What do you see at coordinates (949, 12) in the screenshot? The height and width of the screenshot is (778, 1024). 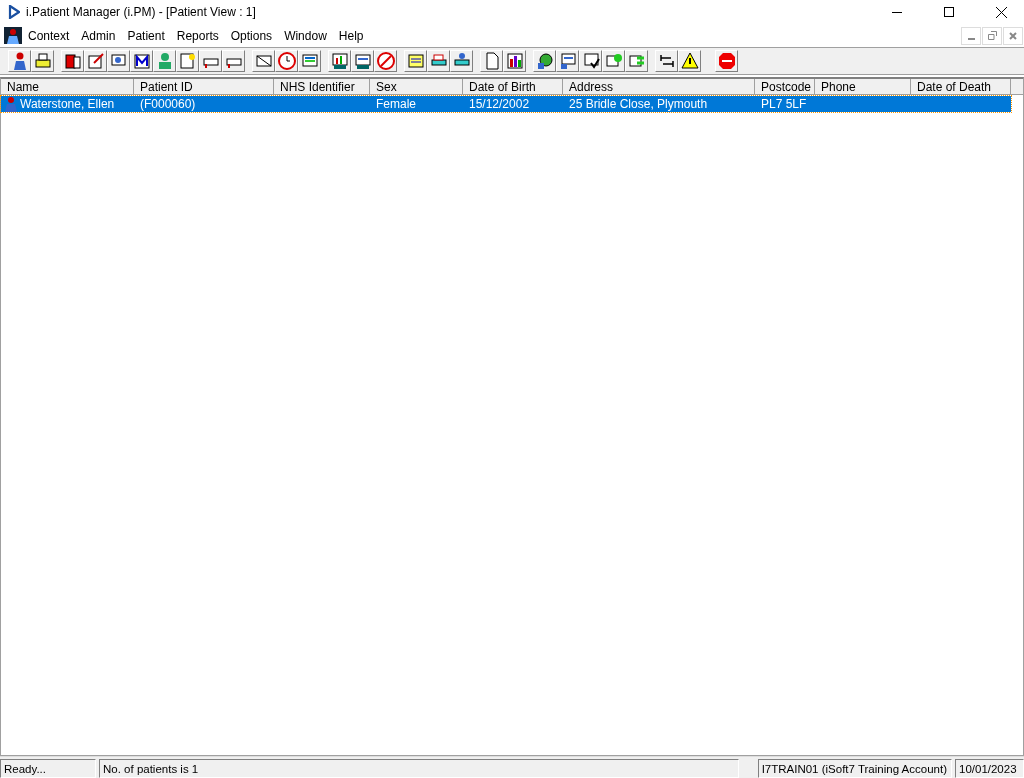 I see `maximize-icon` at bounding box center [949, 12].